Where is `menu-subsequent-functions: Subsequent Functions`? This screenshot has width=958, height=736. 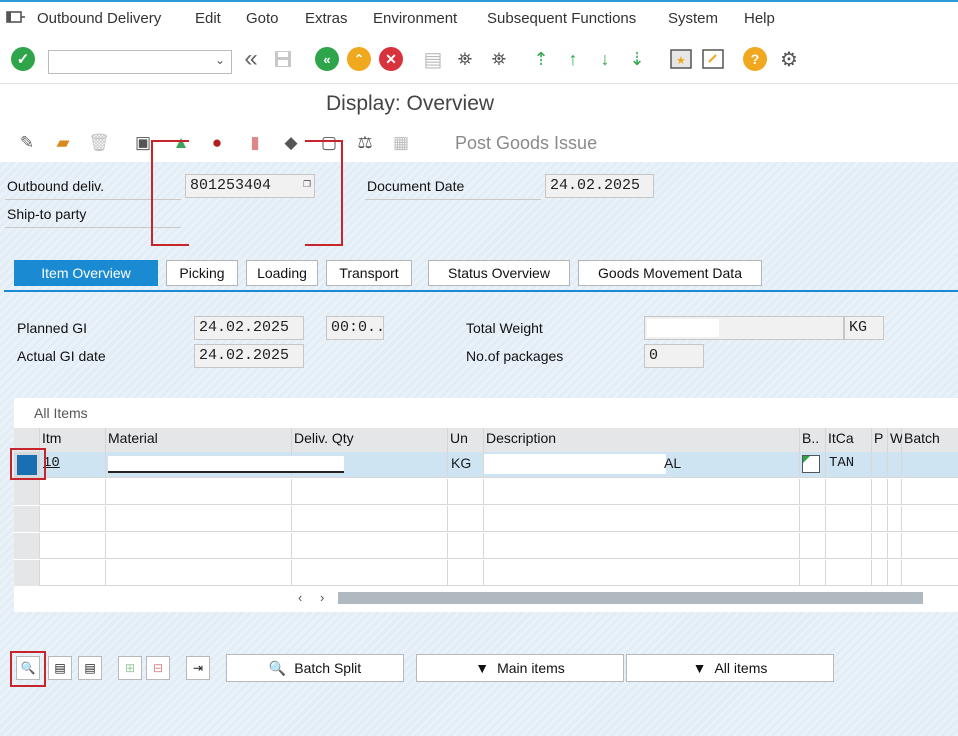 menu-subsequent-functions: Subsequent Functions is located at coordinates (561, 18).